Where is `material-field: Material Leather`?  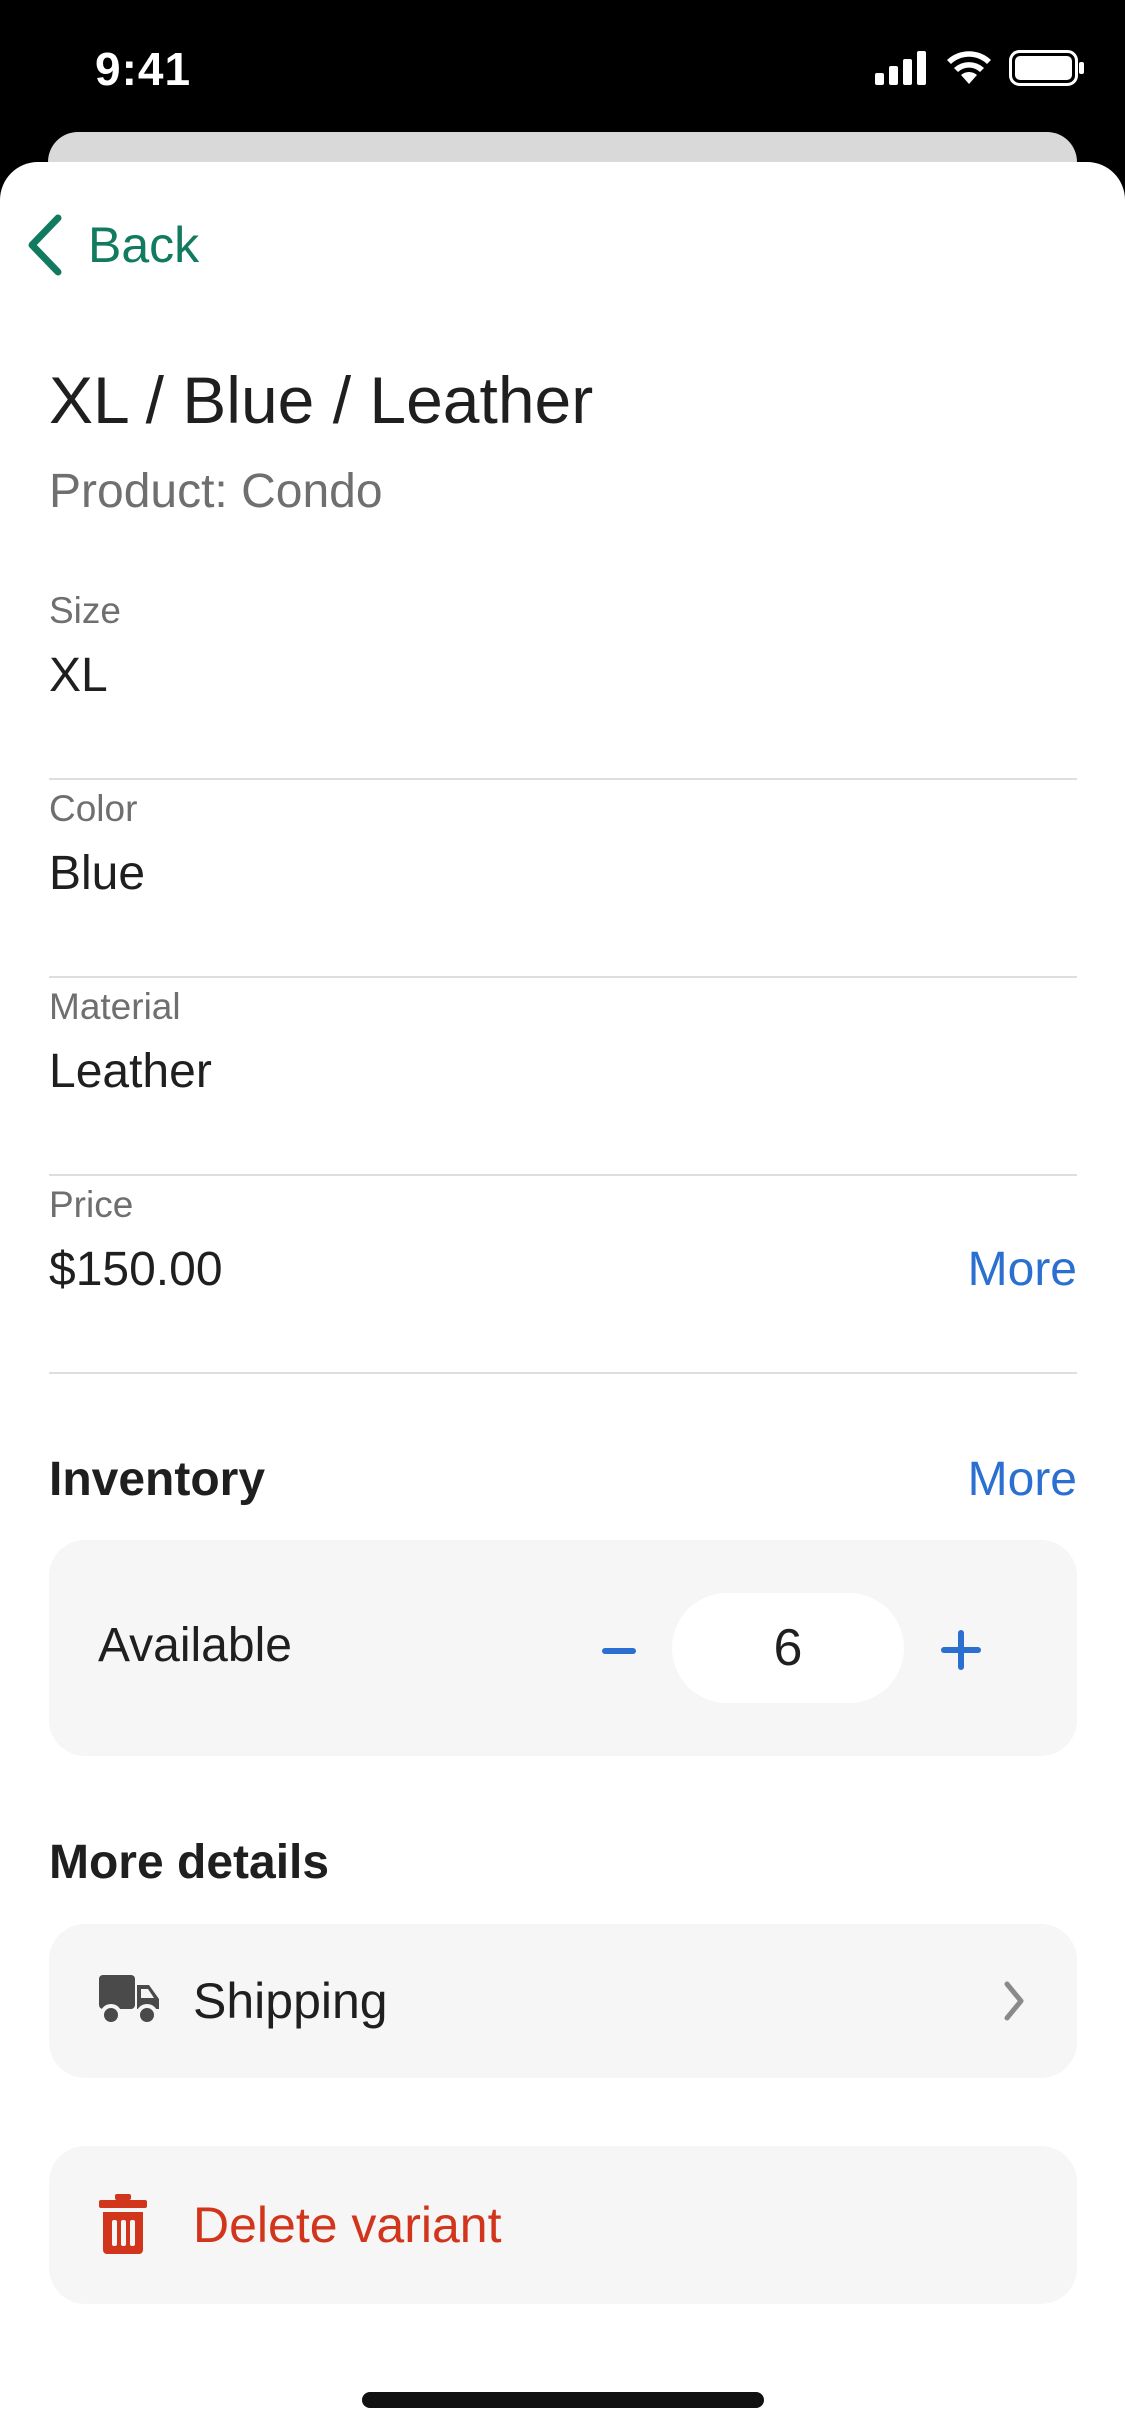 material-field: Material Leather is located at coordinates (563, 1081).